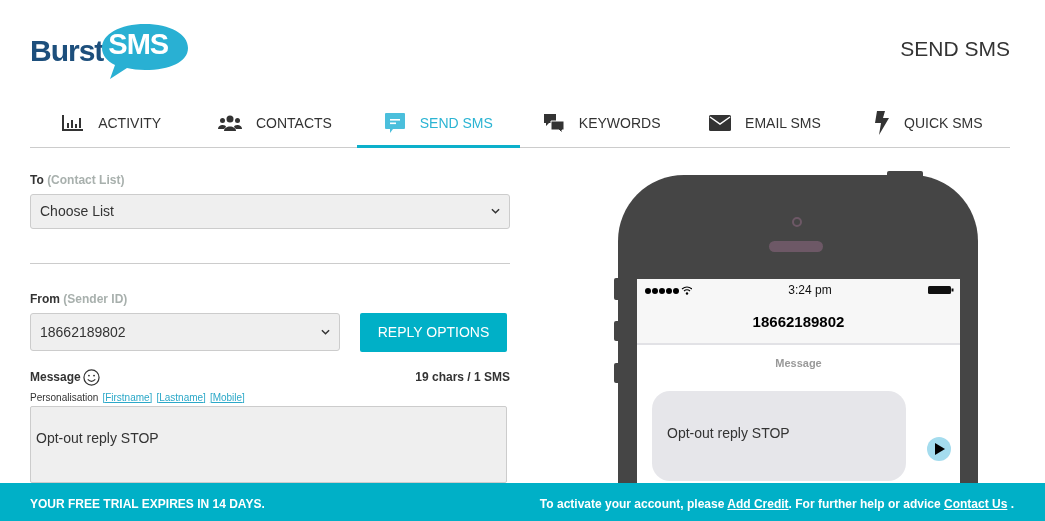 This screenshot has height=521, width=1045. I want to click on contact-number: 18662189802, so click(798, 322).